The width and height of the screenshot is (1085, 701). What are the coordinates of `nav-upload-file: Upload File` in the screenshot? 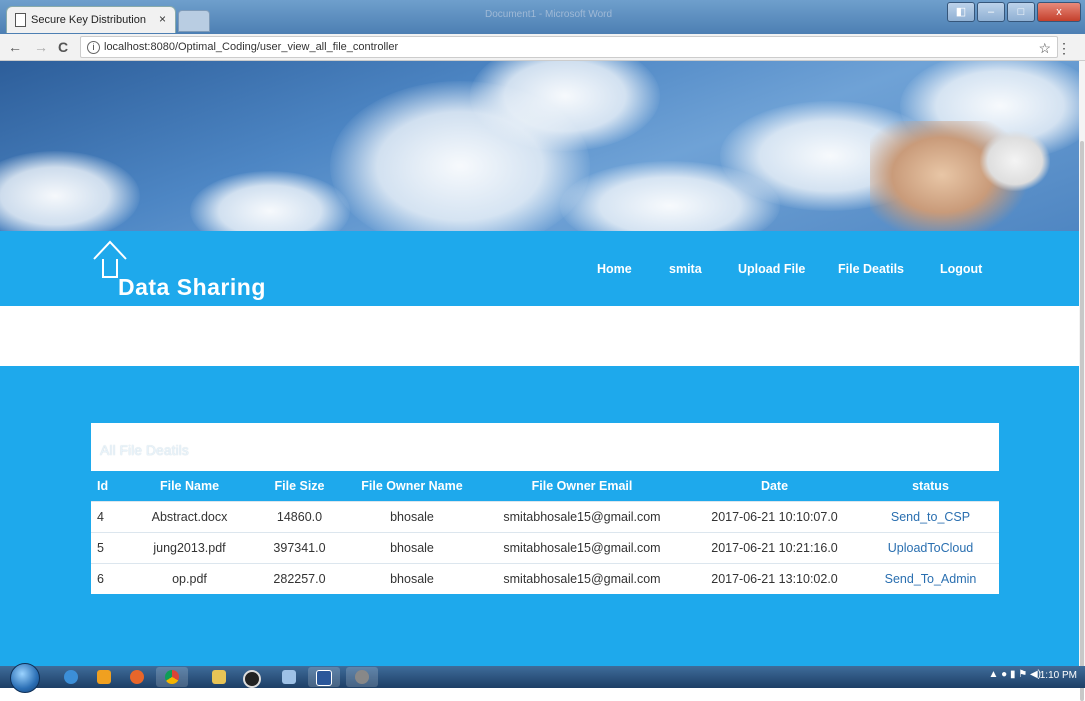 It's located at (771, 269).